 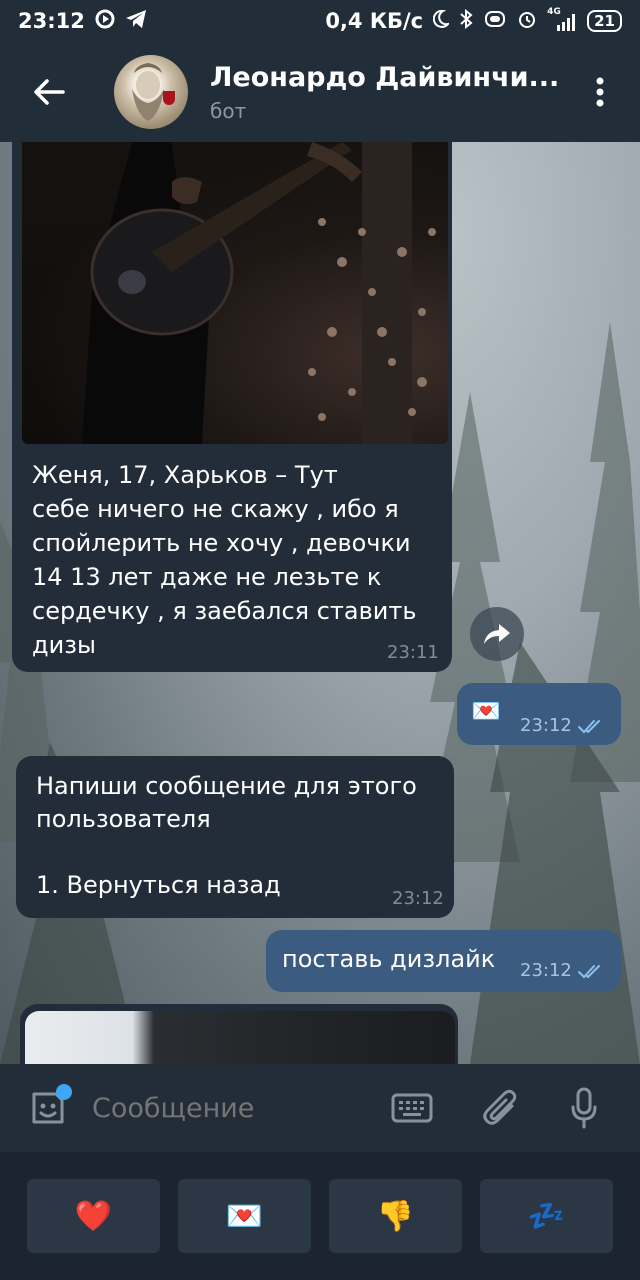 I want to click on moon-icon, so click(x=441, y=21).